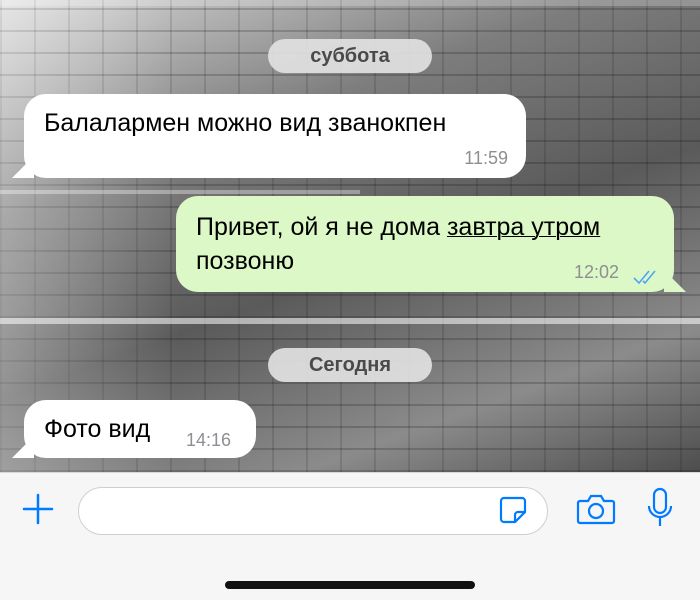 The height and width of the screenshot is (600, 700). I want to click on message-text-line2: позвоню, so click(245, 261).